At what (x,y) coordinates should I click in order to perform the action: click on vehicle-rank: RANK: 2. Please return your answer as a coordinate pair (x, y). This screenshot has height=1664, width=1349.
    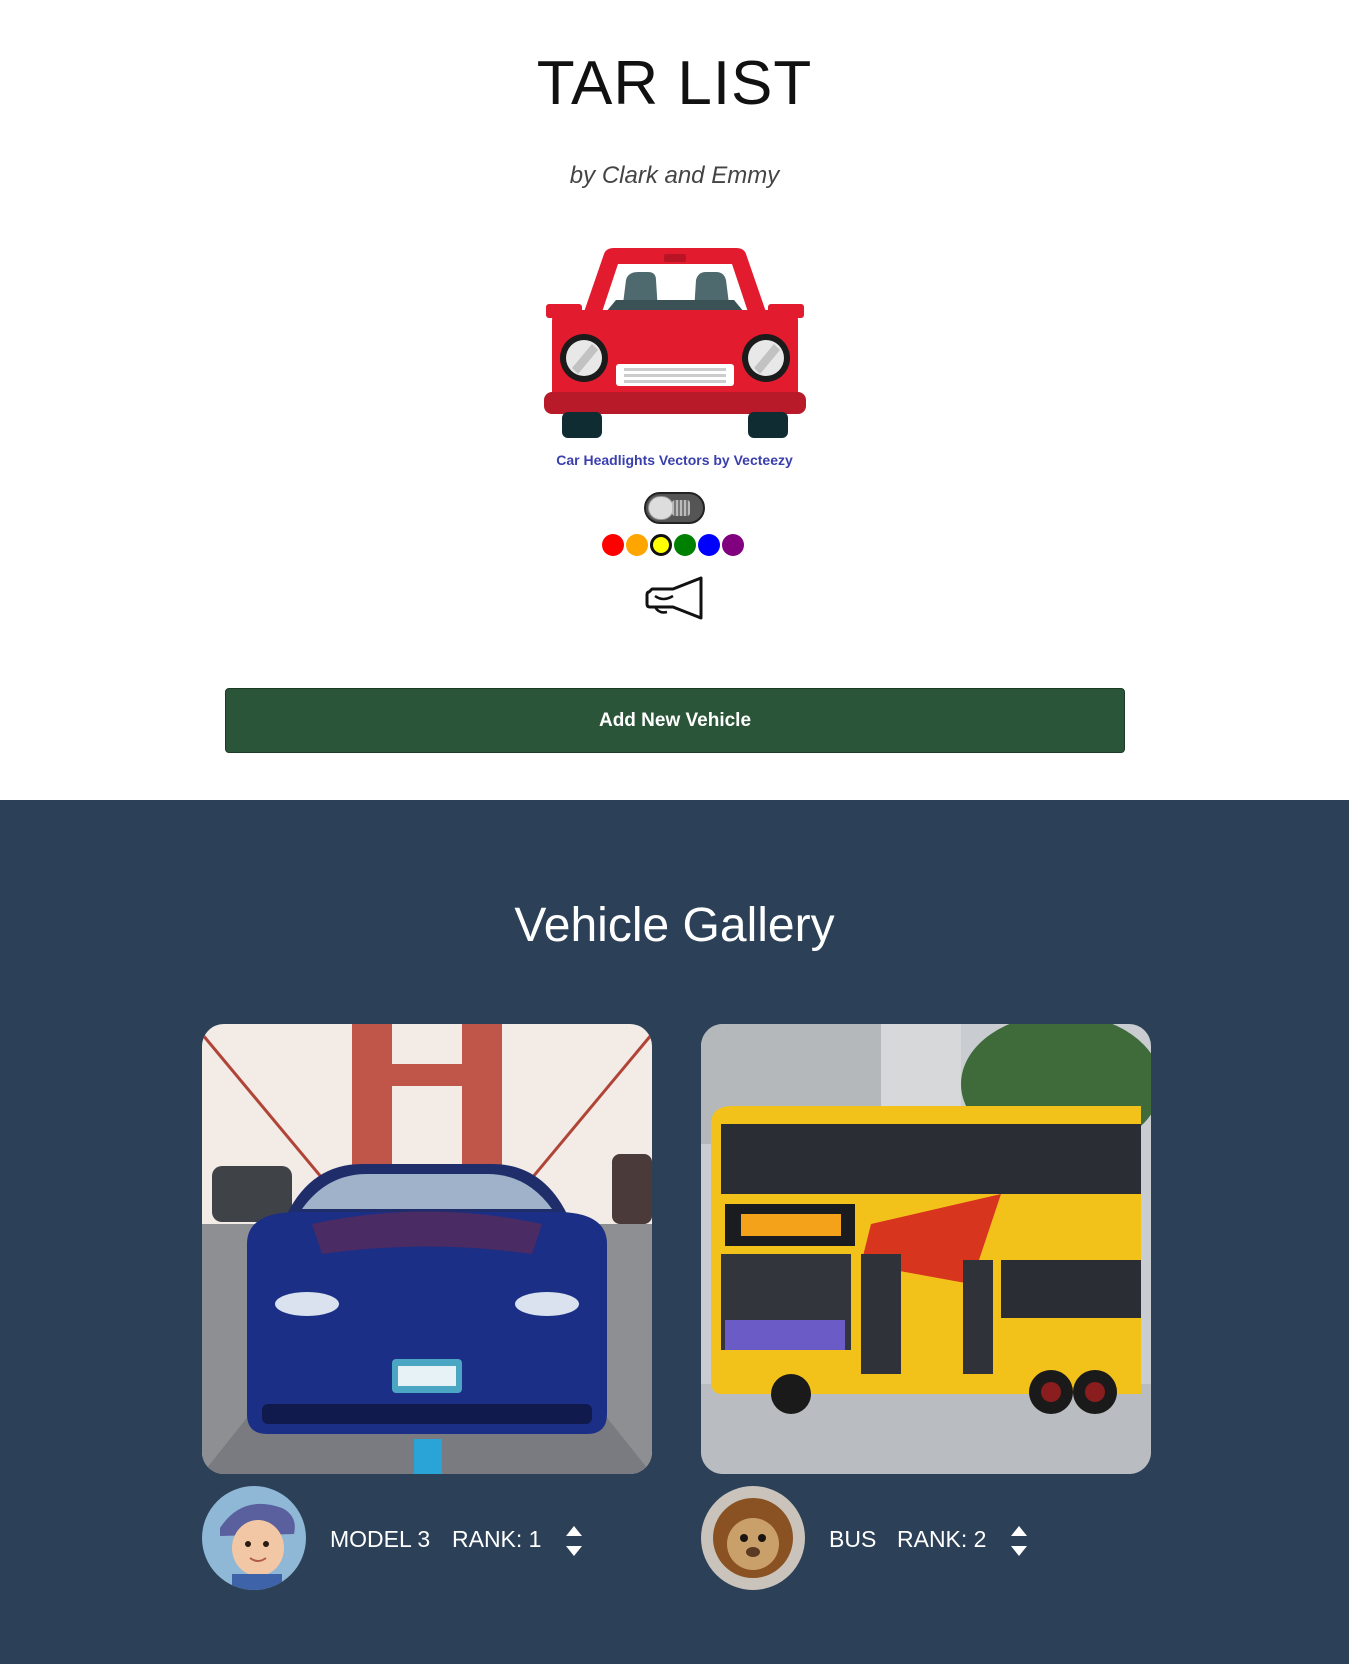
    Looking at the image, I should click on (942, 1539).